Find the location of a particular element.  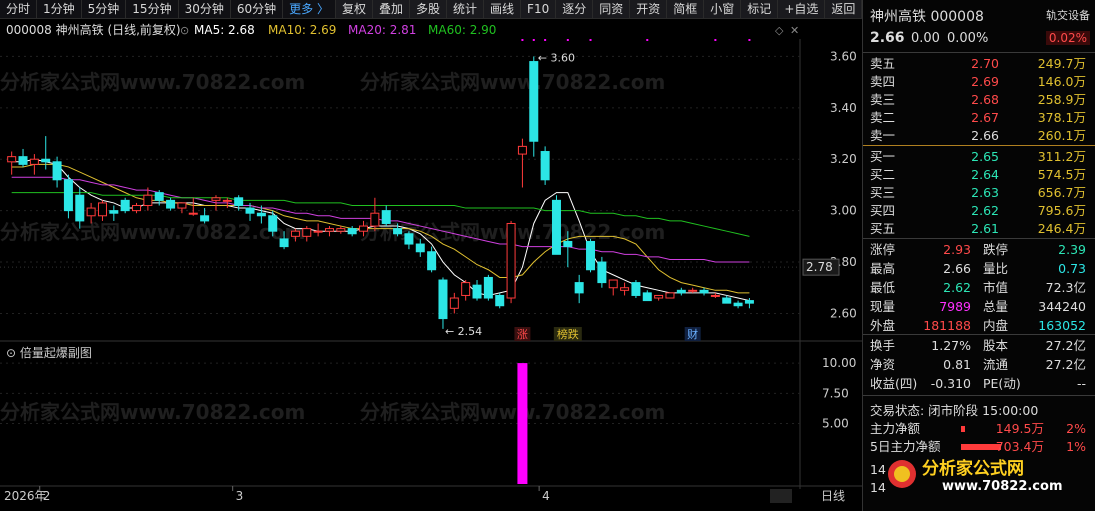

candle is located at coordinates (125, 205).